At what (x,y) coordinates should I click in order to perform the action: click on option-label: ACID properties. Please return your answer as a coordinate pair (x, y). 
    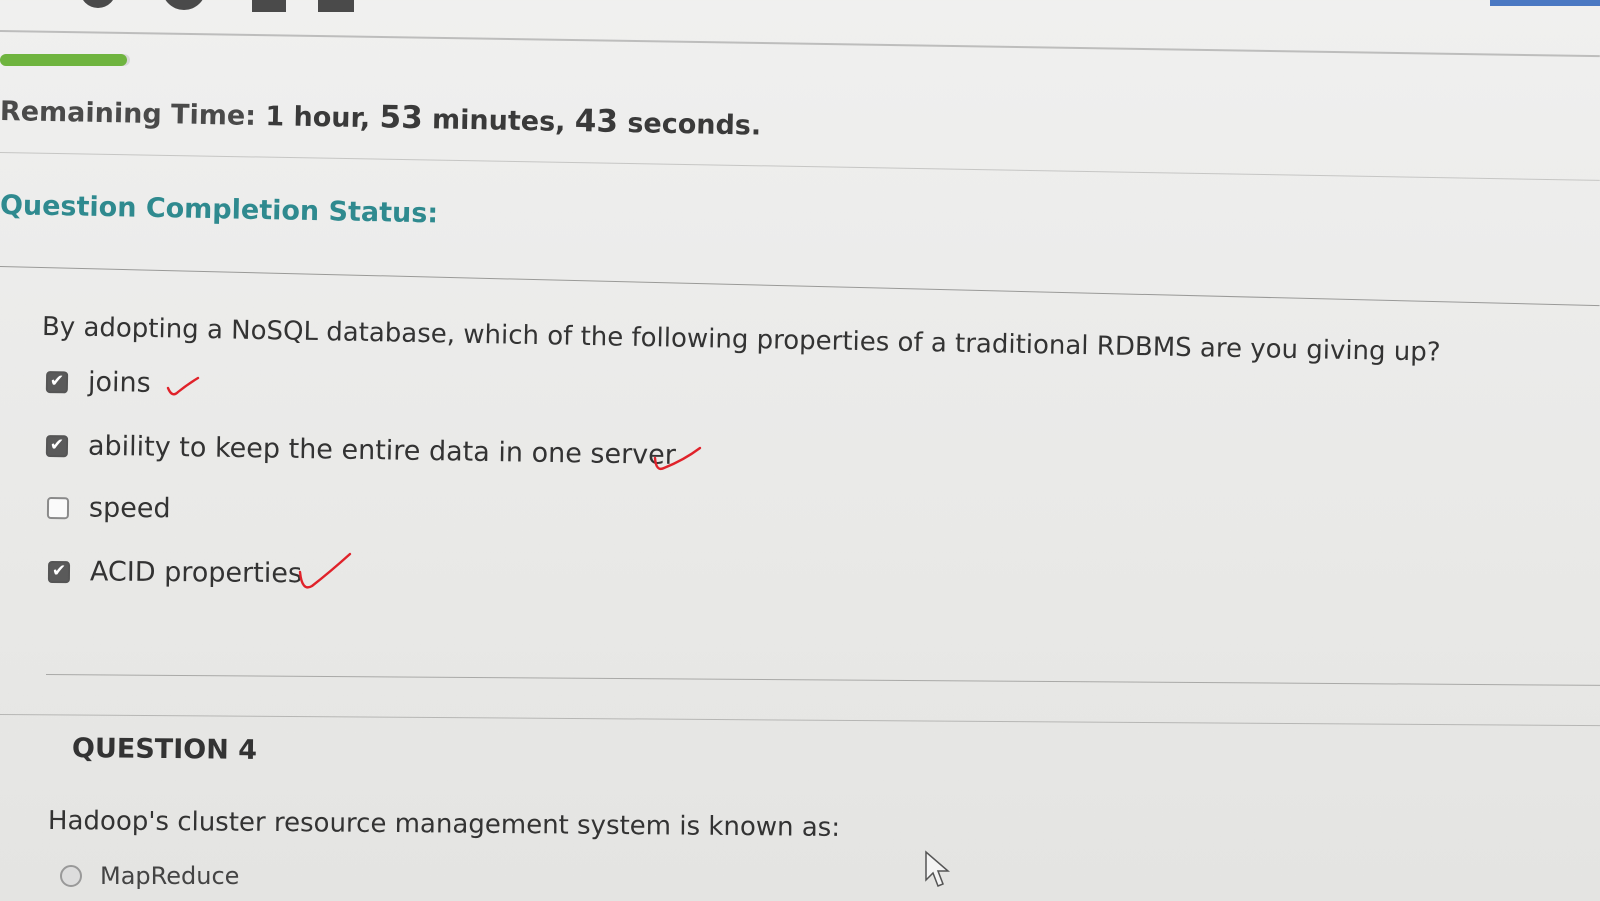
    Looking at the image, I should click on (196, 573).